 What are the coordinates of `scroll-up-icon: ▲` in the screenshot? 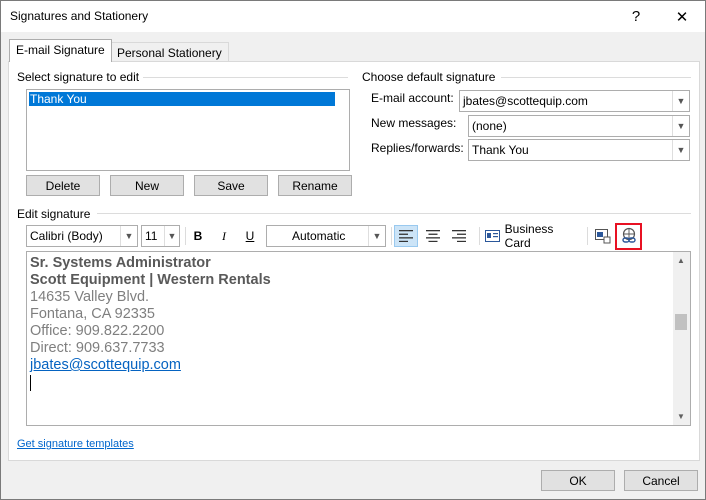 It's located at (681, 260).